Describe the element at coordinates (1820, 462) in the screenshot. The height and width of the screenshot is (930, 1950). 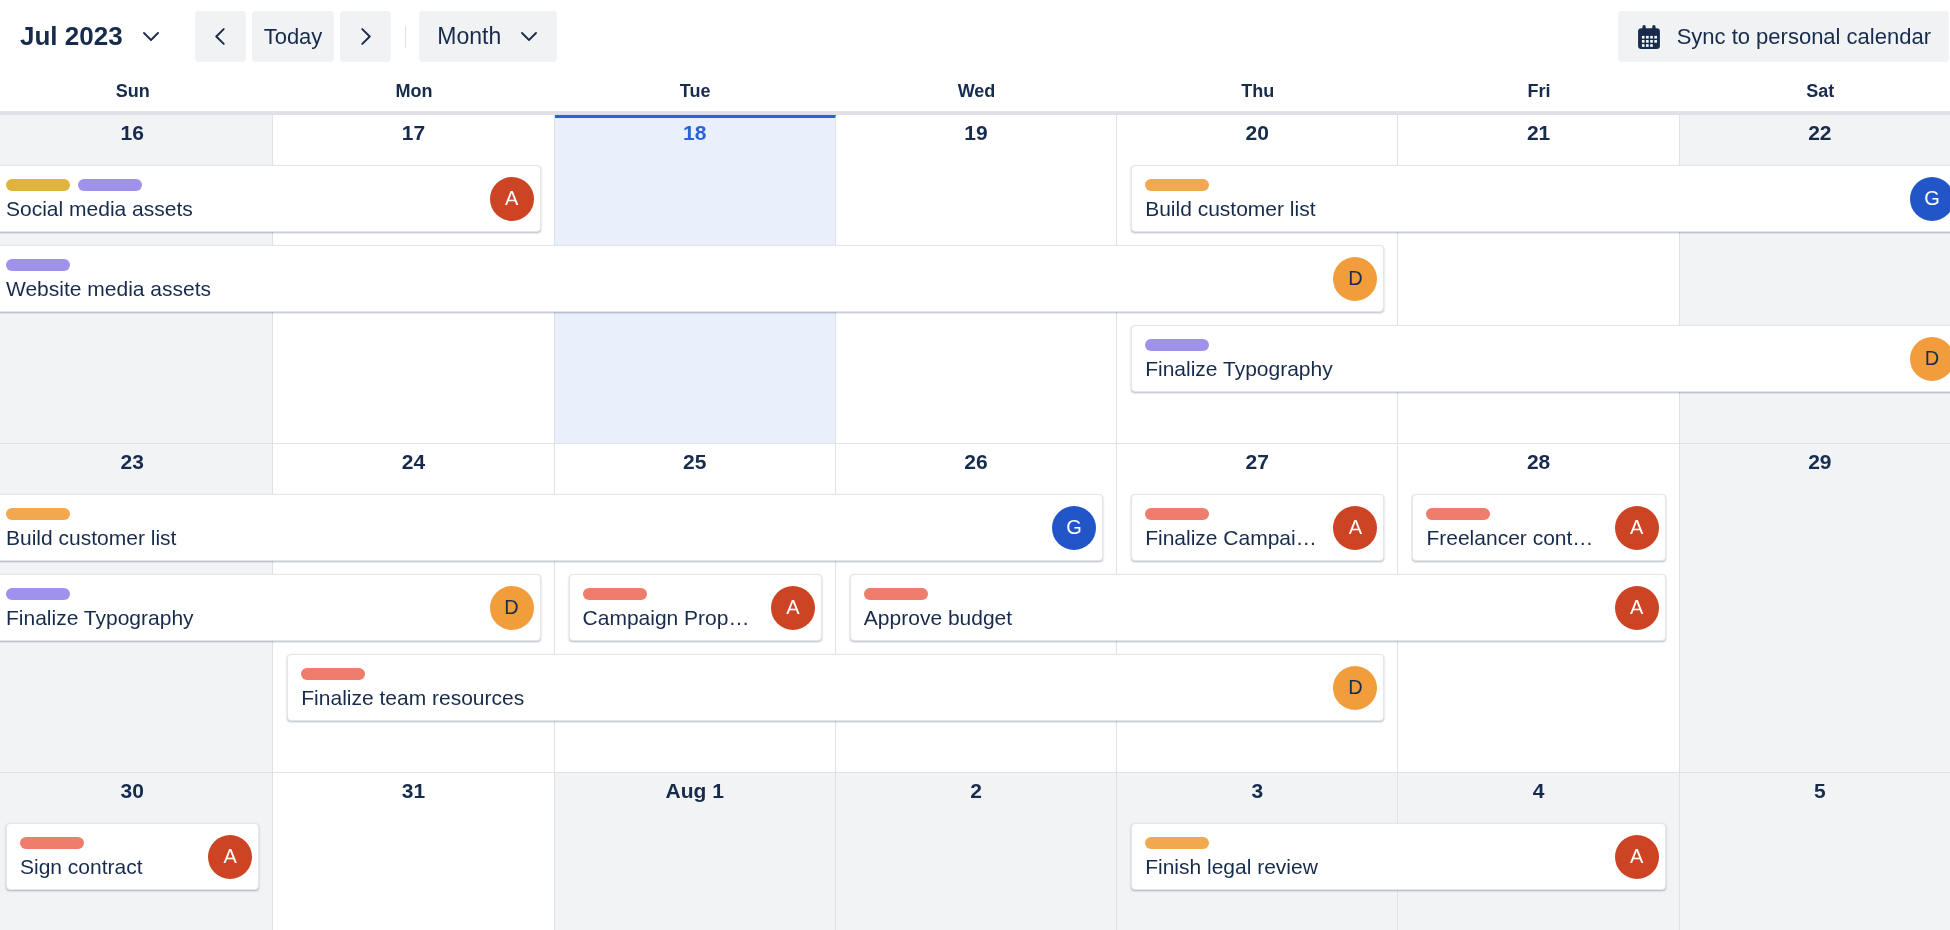
I see `day-number: 29` at that location.